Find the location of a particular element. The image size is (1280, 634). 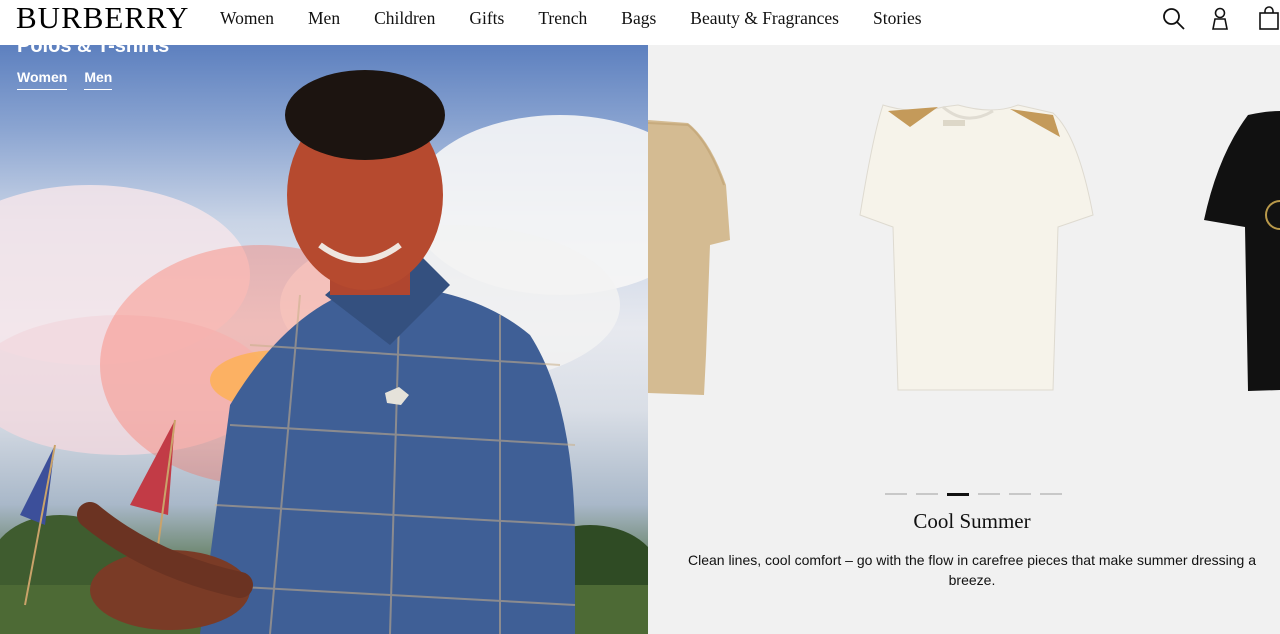

hero-links: Women Men is located at coordinates (65, 79).